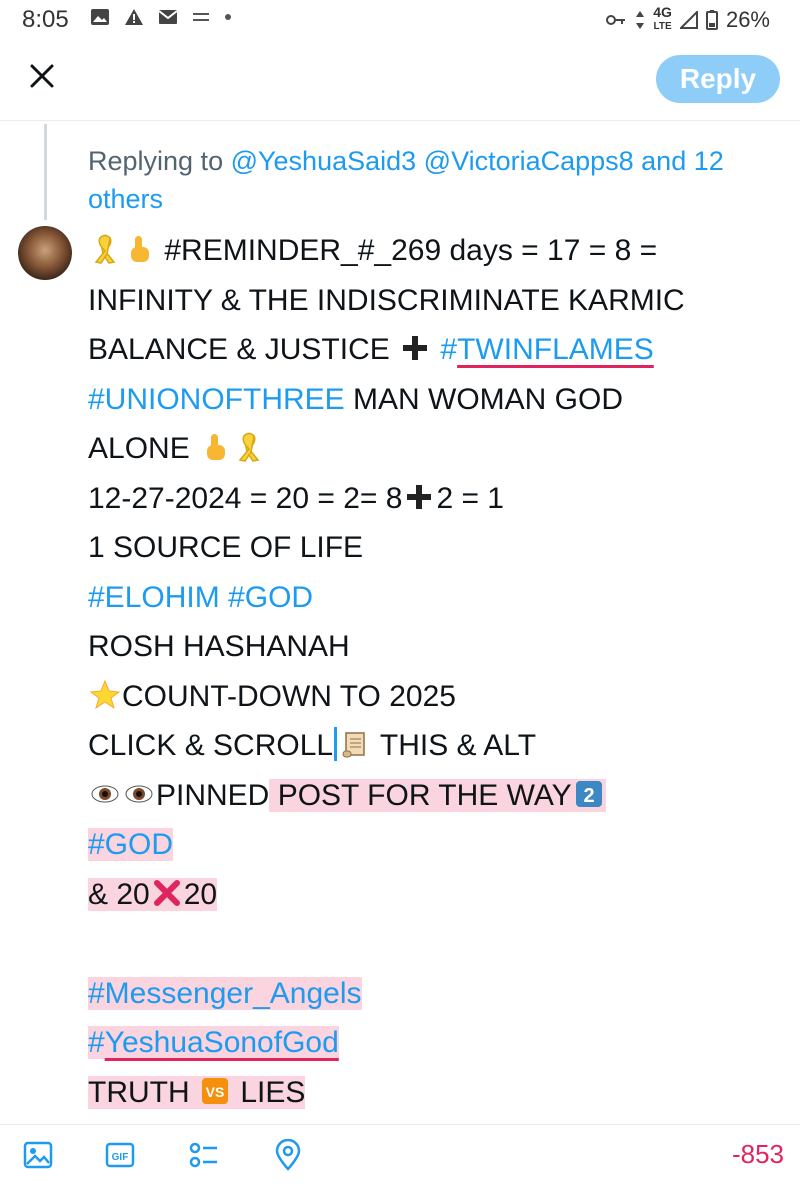 This screenshot has width=800, height=1185. Describe the element at coordinates (211, 745) in the screenshot. I see `post-text: CLICK & SCROLL` at that location.